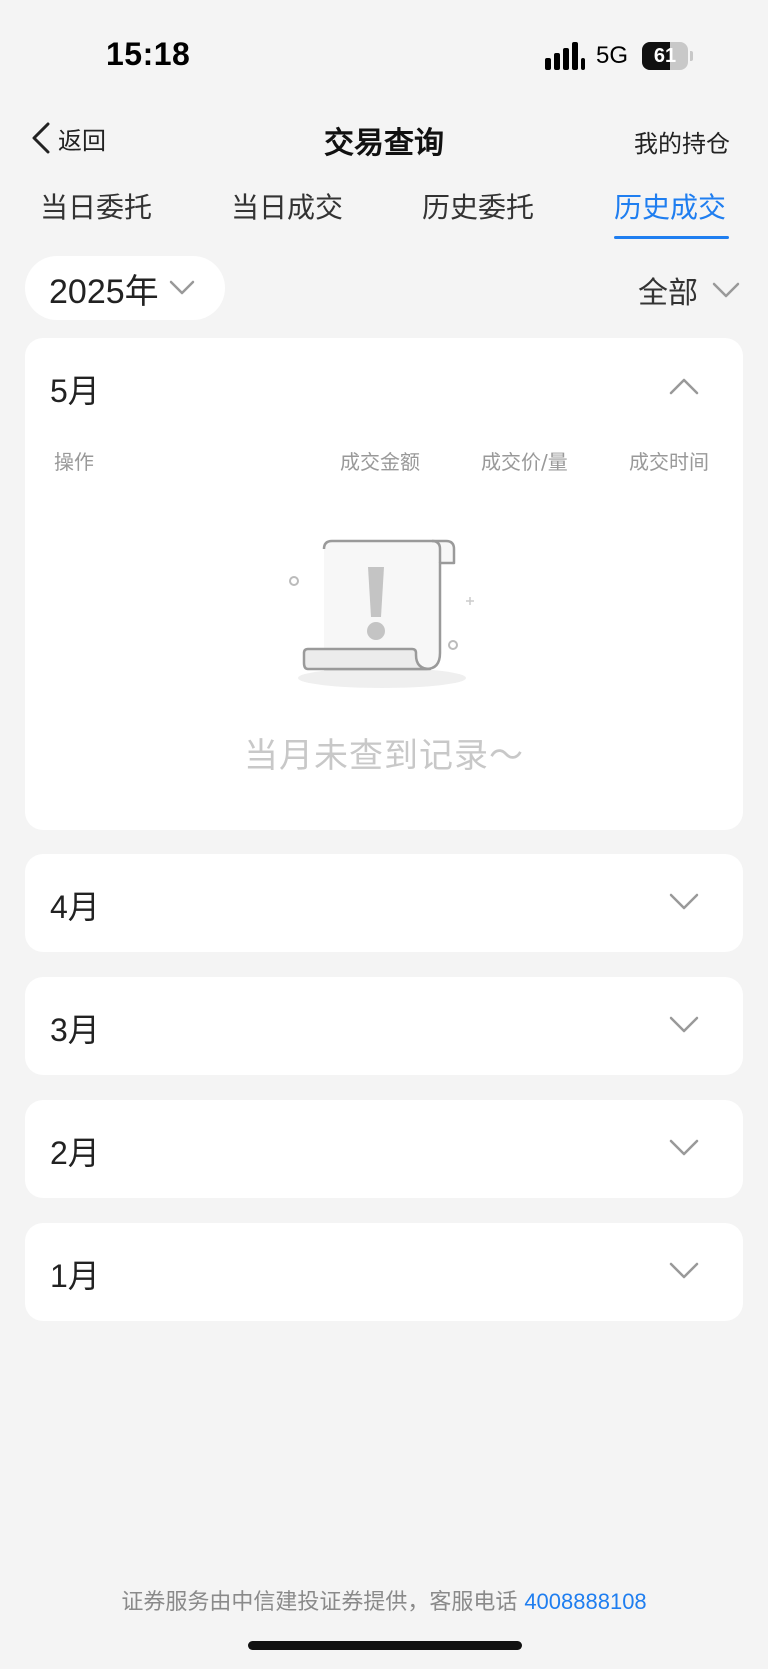 The image size is (768, 1669). What do you see at coordinates (670, 206) in the screenshot?
I see `tab-history-trades: 历史成交` at bounding box center [670, 206].